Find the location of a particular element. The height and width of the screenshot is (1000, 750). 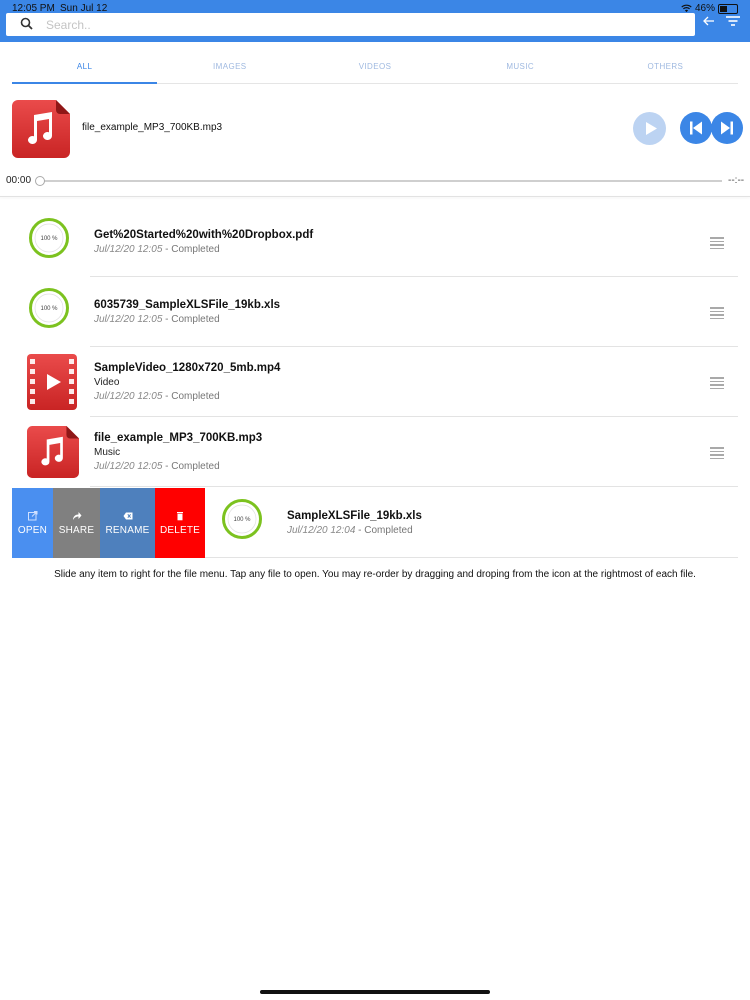

share-button: SHARE is located at coordinates (76, 523).